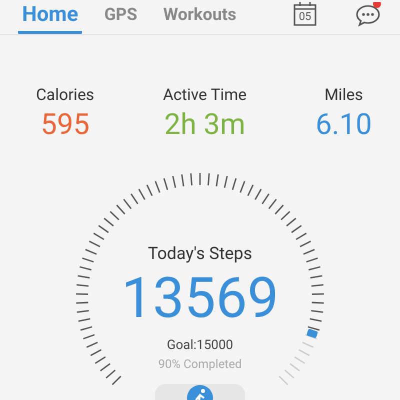  Describe the element at coordinates (343, 94) in the screenshot. I see `stat-label: Miles` at that location.